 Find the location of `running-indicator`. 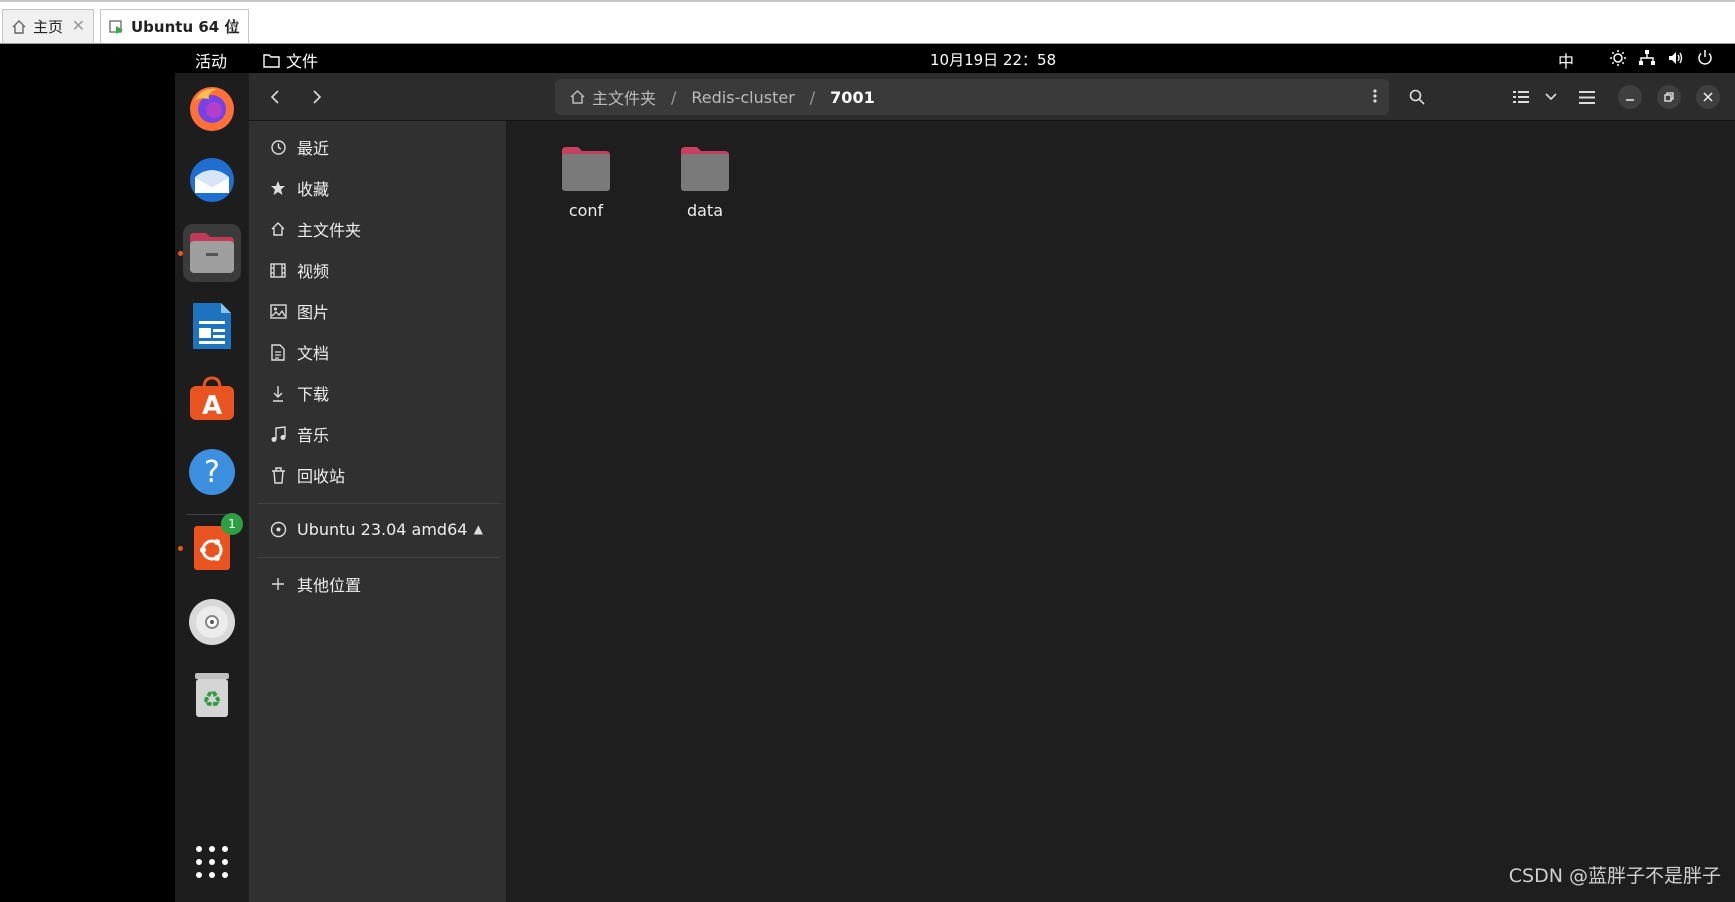

running-indicator is located at coordinates (180, 253).